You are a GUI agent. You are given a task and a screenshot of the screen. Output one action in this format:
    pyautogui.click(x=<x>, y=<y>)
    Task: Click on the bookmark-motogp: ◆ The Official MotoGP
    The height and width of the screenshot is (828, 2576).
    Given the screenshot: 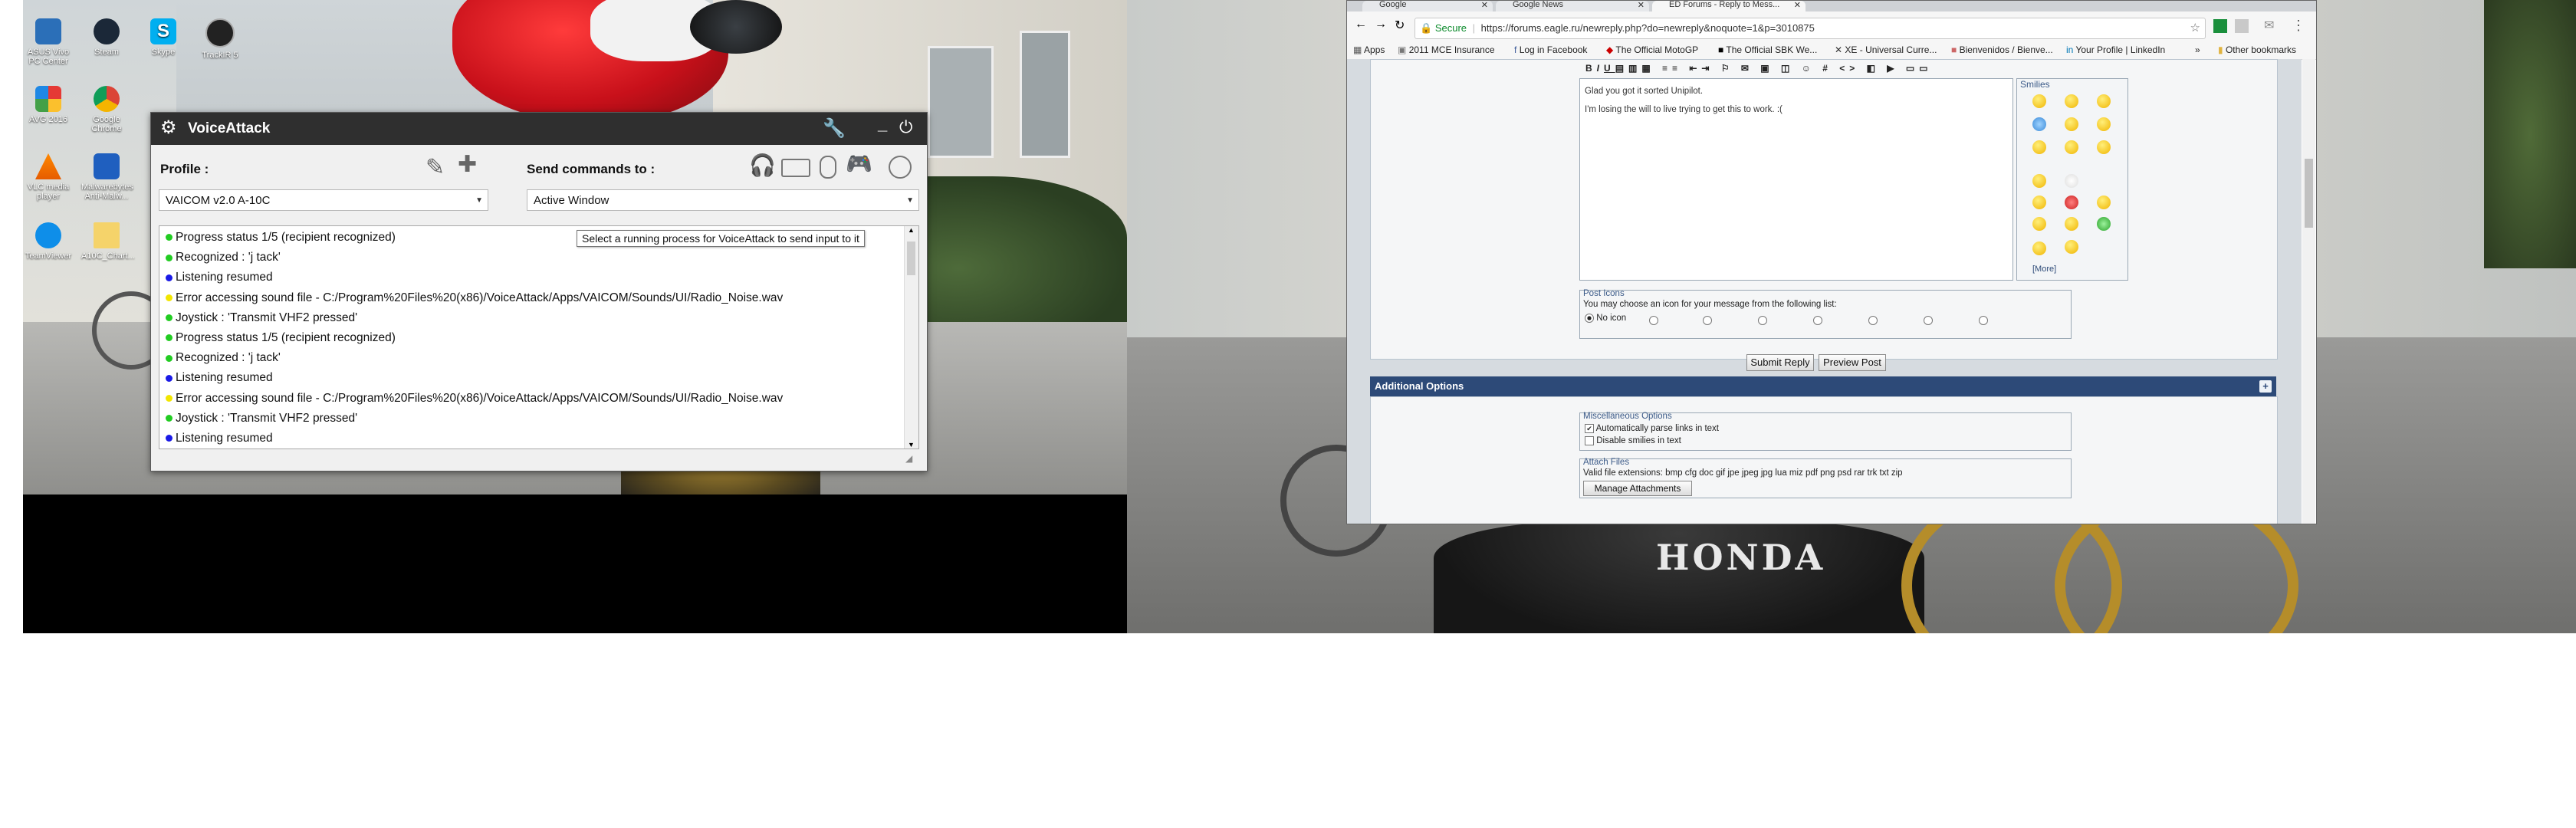 What is the action you would take?
    pyautogui.click(x=1652, y=49)
    